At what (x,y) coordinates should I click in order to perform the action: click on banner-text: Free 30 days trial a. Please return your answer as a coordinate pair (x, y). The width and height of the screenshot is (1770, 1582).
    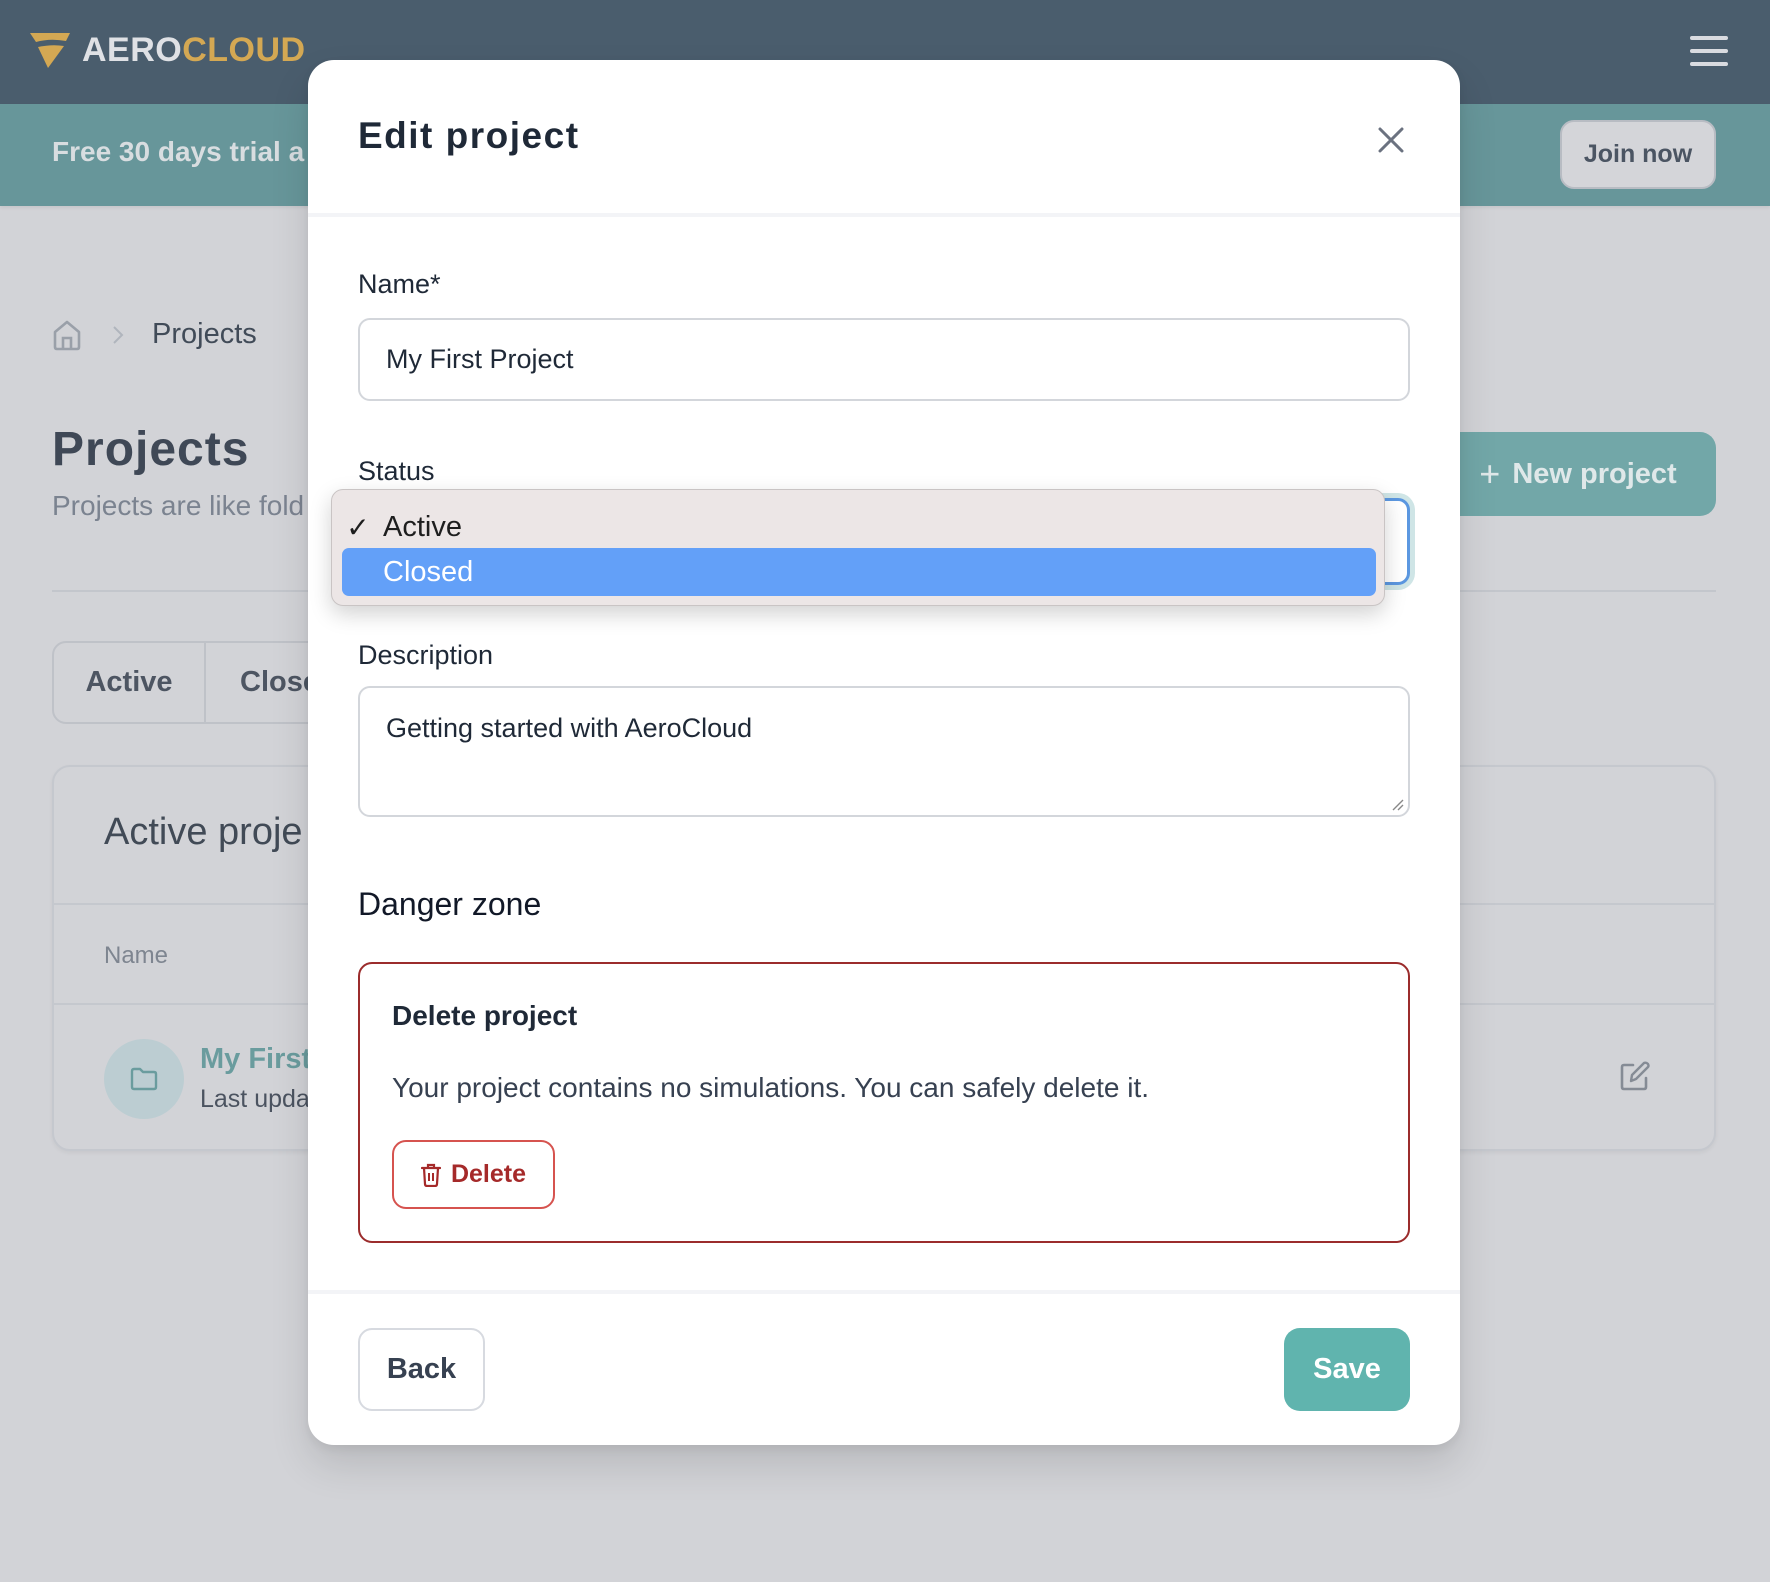
    Looking at the image, I should click on (178, 151).